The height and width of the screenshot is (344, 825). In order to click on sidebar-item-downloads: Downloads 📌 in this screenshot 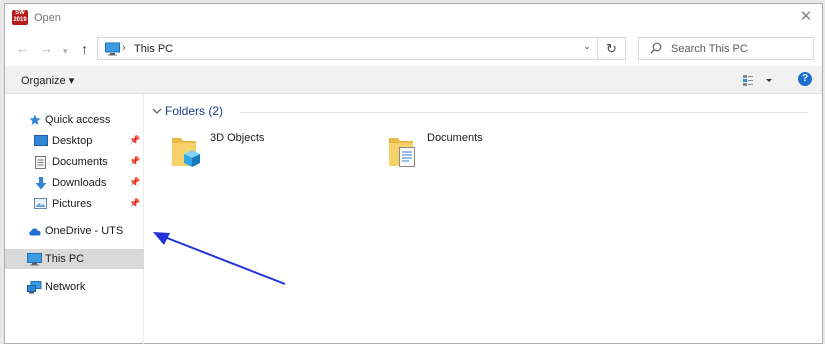, I will do `click(74, 183)`.